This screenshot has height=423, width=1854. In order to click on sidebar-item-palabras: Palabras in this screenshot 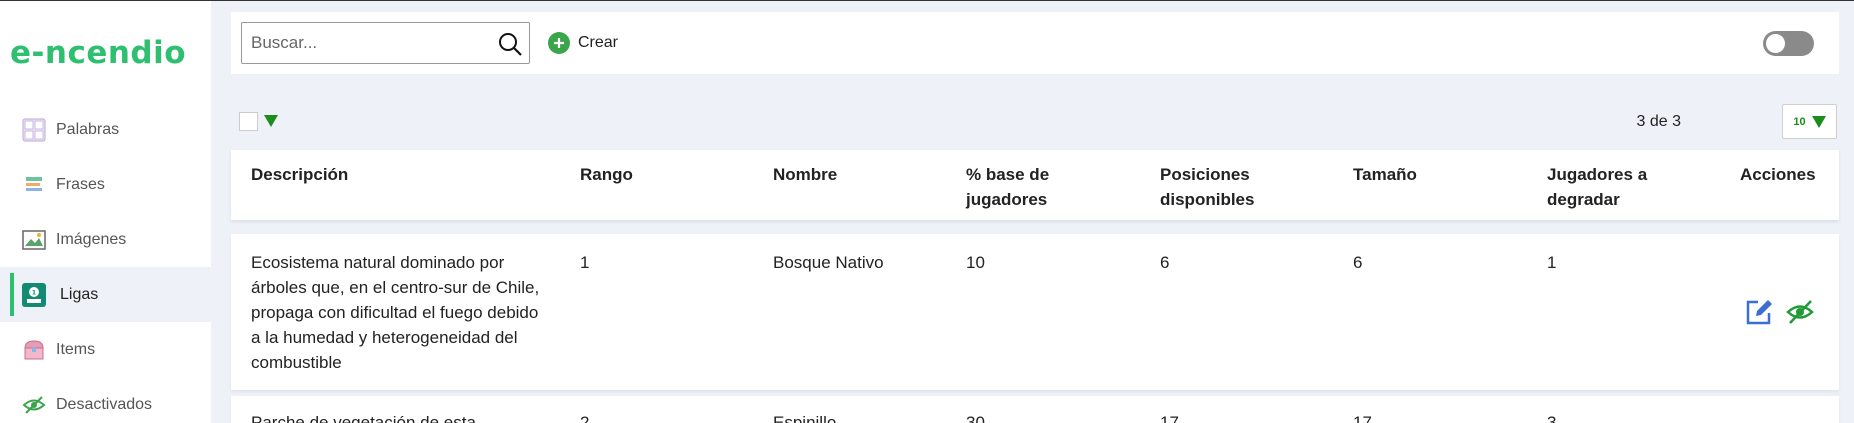, I will do `click(105, 129)`.